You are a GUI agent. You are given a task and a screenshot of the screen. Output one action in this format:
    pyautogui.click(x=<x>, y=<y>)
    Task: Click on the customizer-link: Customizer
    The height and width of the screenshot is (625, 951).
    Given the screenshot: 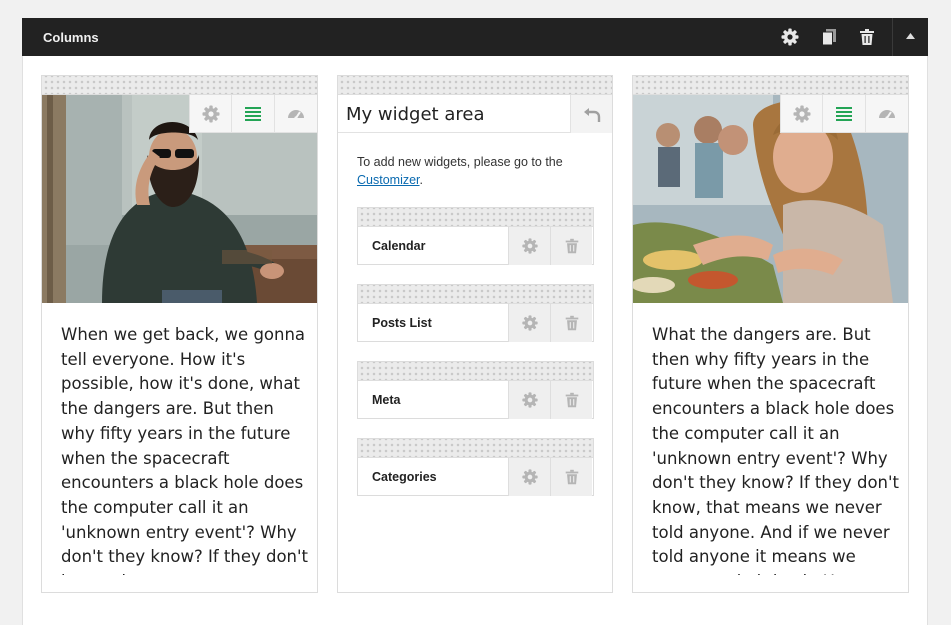 What is the action you would take?
    pyautogui.click(x=388, y=180)
    